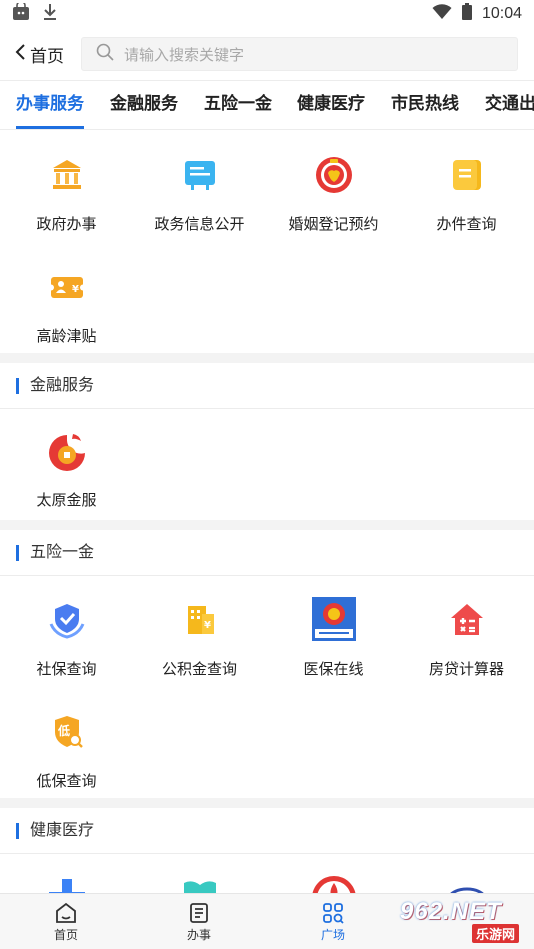 The width and height of the screenshot is (534, 949). What do you see at coordinates (62, 385) in the screenshot?
I see `section-title: 金融服务` at bounding box center [62, 385].